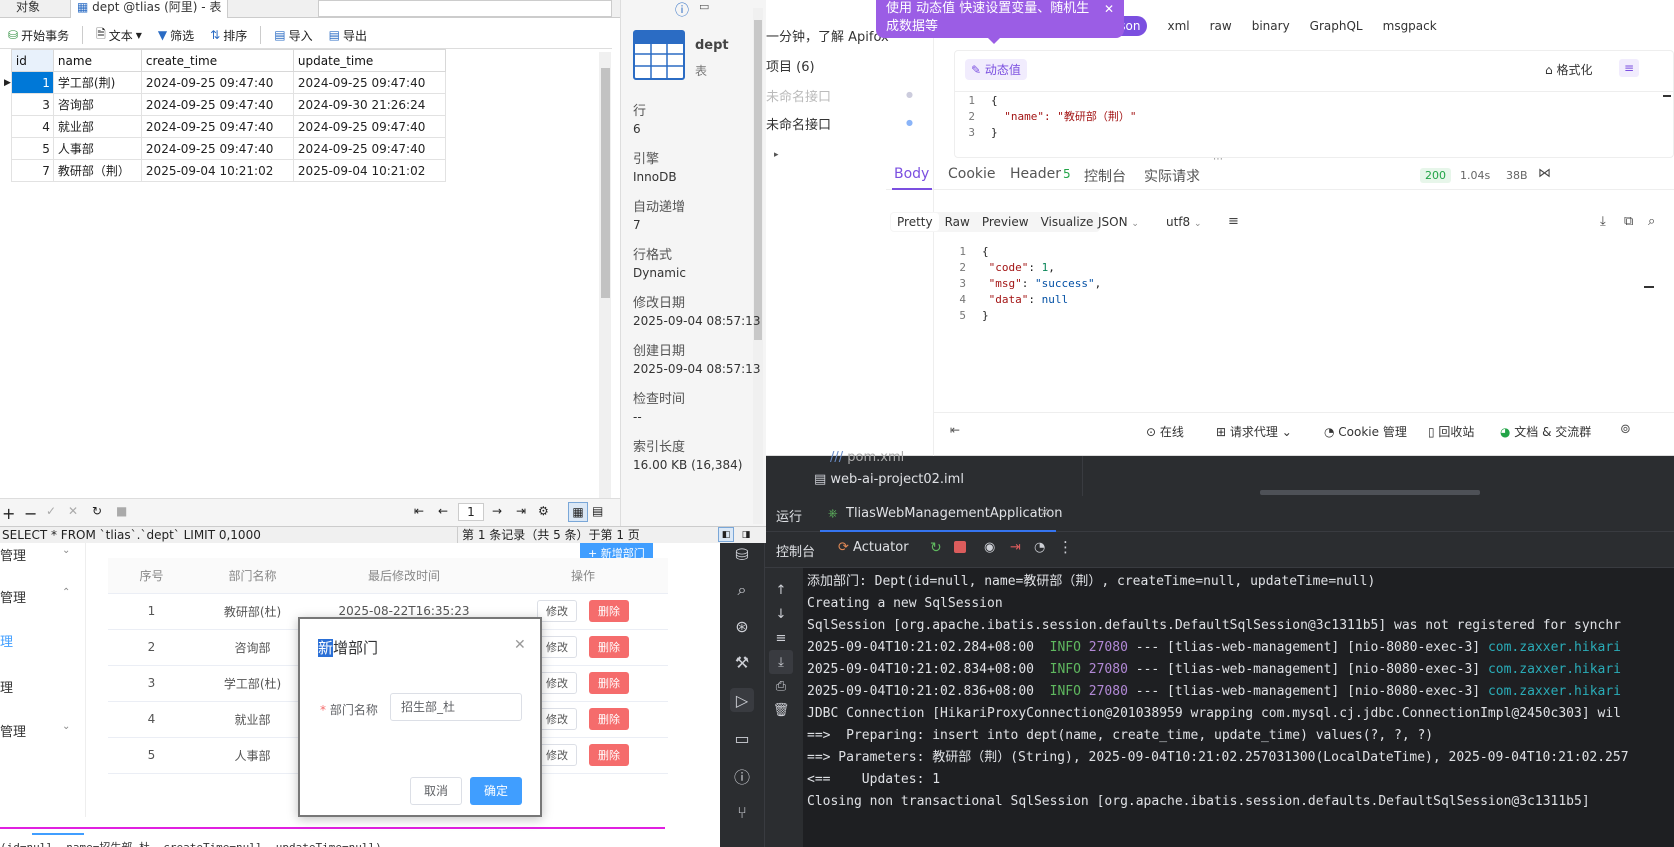 The height and width of the screenshot is (847, 1674). Describe the element at coordinates (1172, 176) in the screenshot. I see `tab-actual-request: 实际请求` at that location.